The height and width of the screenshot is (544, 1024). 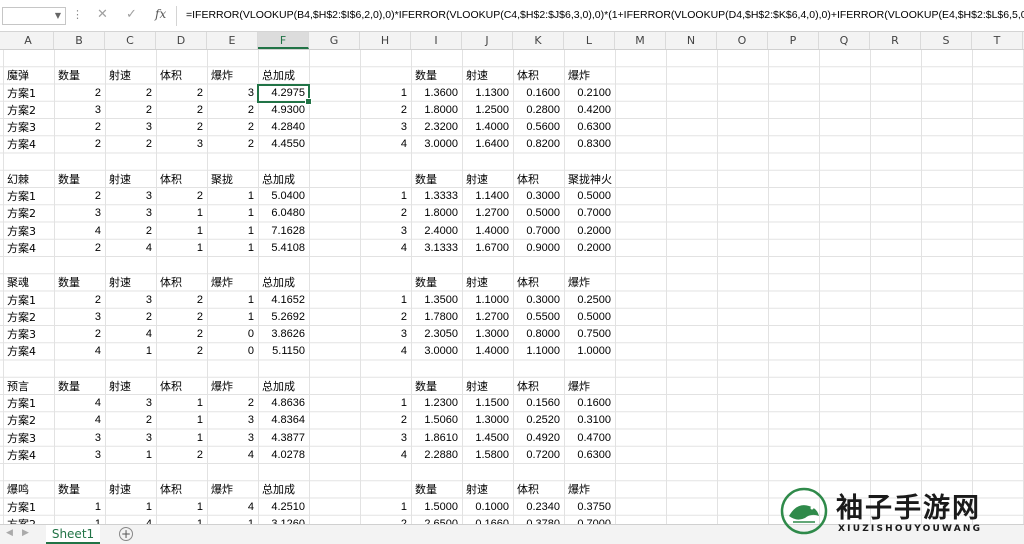 What do you see at coordinates (538, 40) in the screenshot?
I see `column-header-k: K` at bounding box center [538, 40].